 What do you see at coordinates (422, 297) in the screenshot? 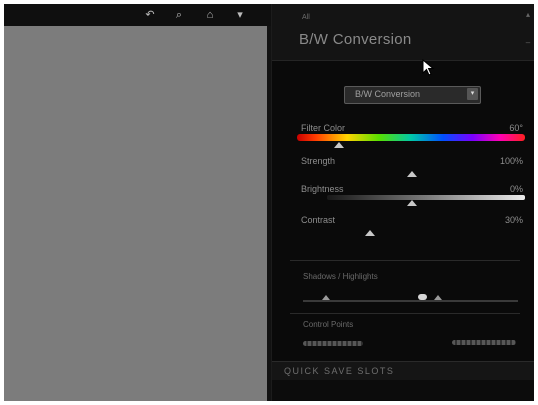
I see `highlights-knob` at bounding box center [422, 297].